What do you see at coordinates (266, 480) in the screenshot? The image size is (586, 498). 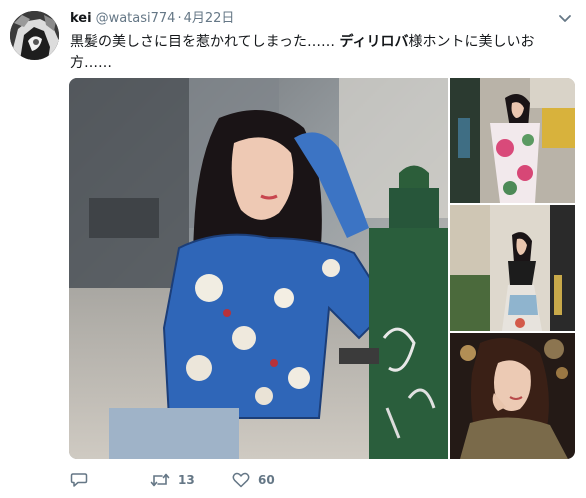 I see `like-count: 60` at bounding box center [266, 480].